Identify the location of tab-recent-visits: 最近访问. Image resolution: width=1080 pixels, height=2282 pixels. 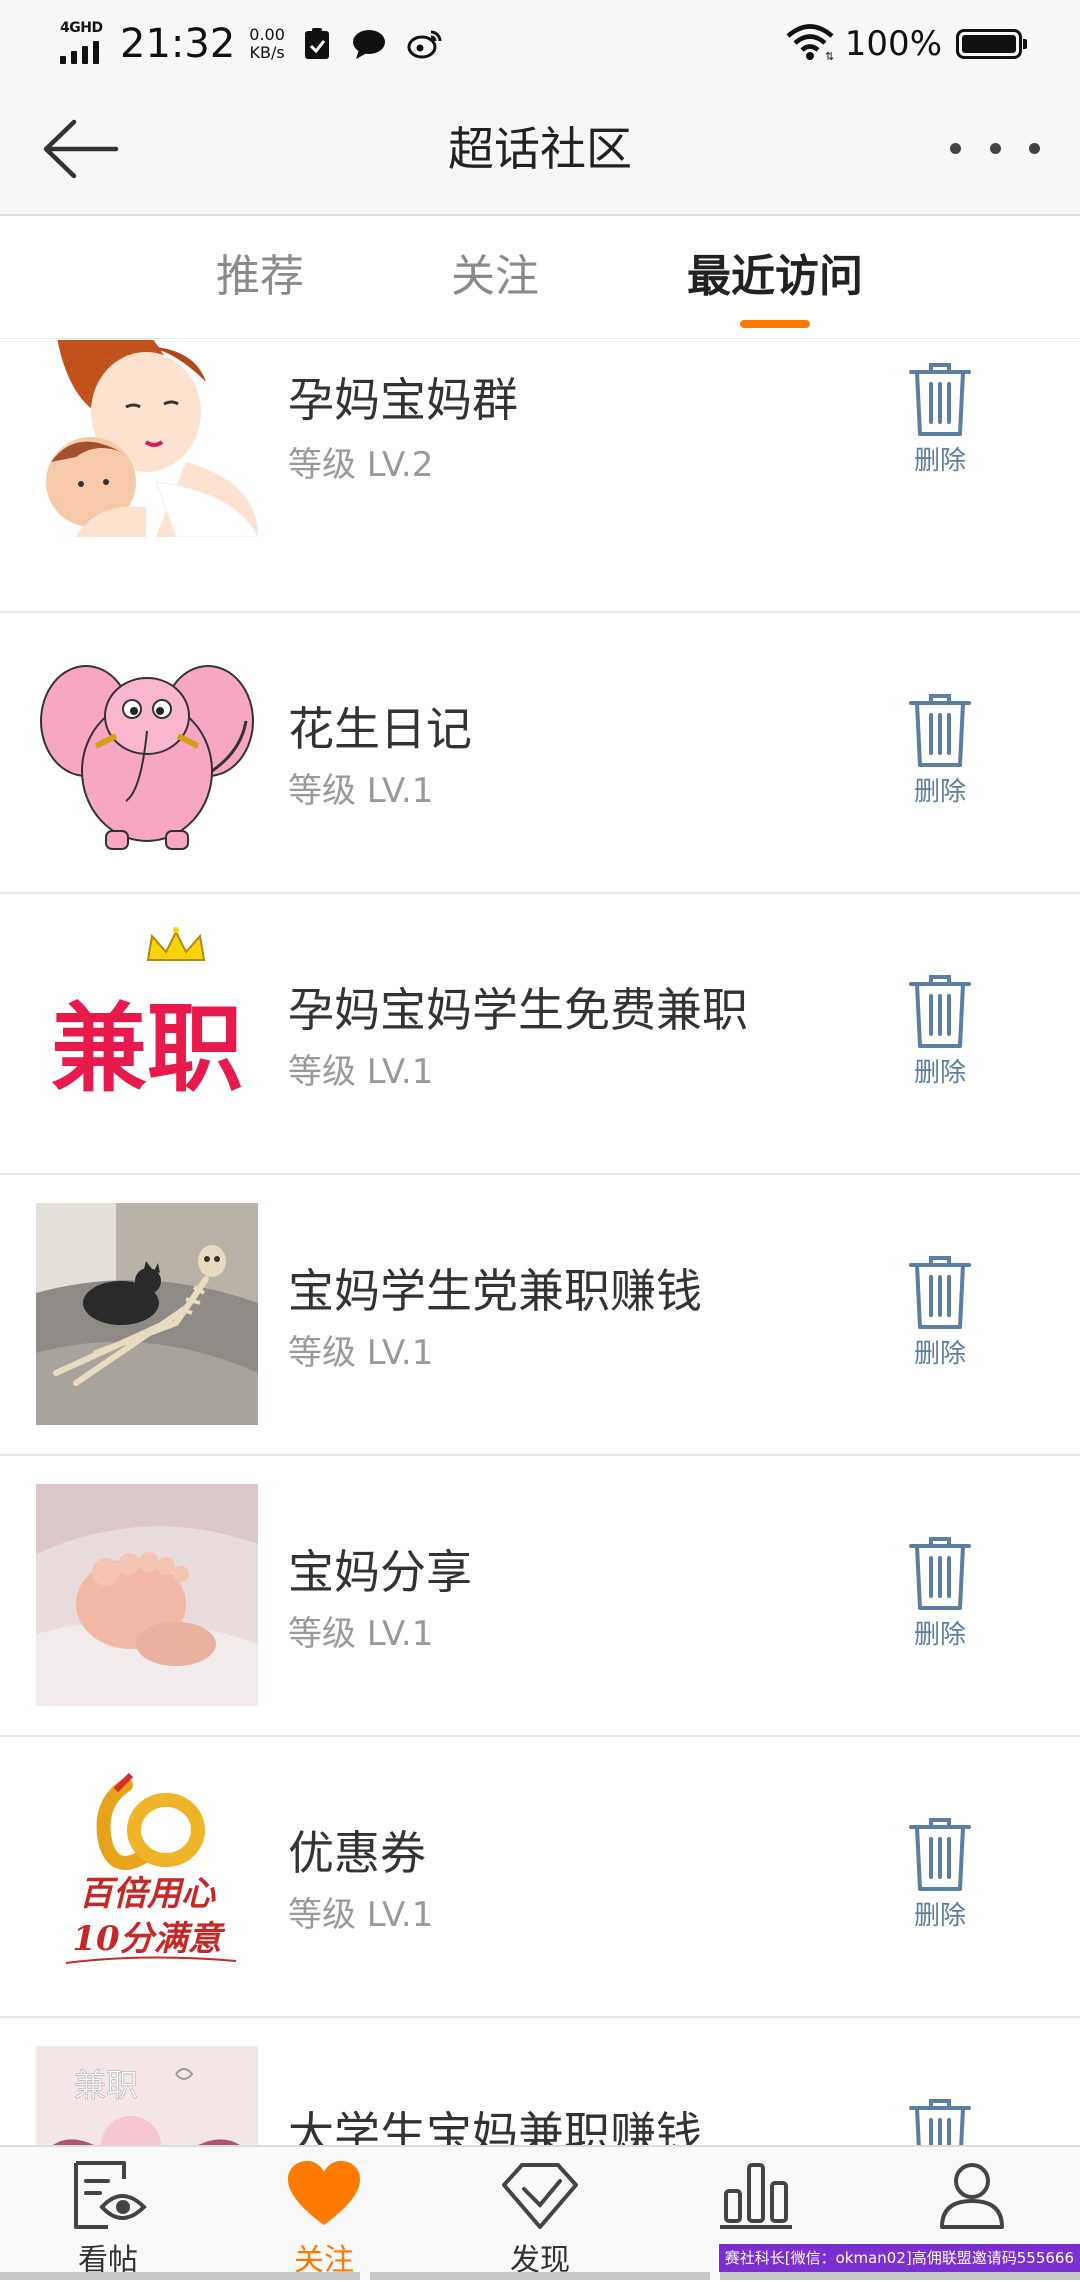
(775, 277).